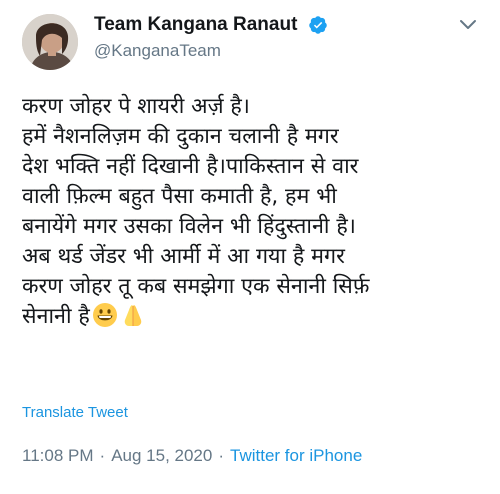 The width and height of the screenshot is (500, 494). I want to click on tweet-line: वाली फ़िल्म बहुत पैसा कमाती है, हम भी, so click(179, 196).